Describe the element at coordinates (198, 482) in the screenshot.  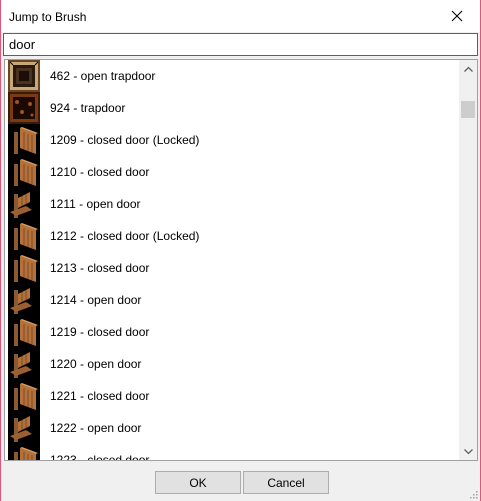
I see `ok-button: OK` at that location.